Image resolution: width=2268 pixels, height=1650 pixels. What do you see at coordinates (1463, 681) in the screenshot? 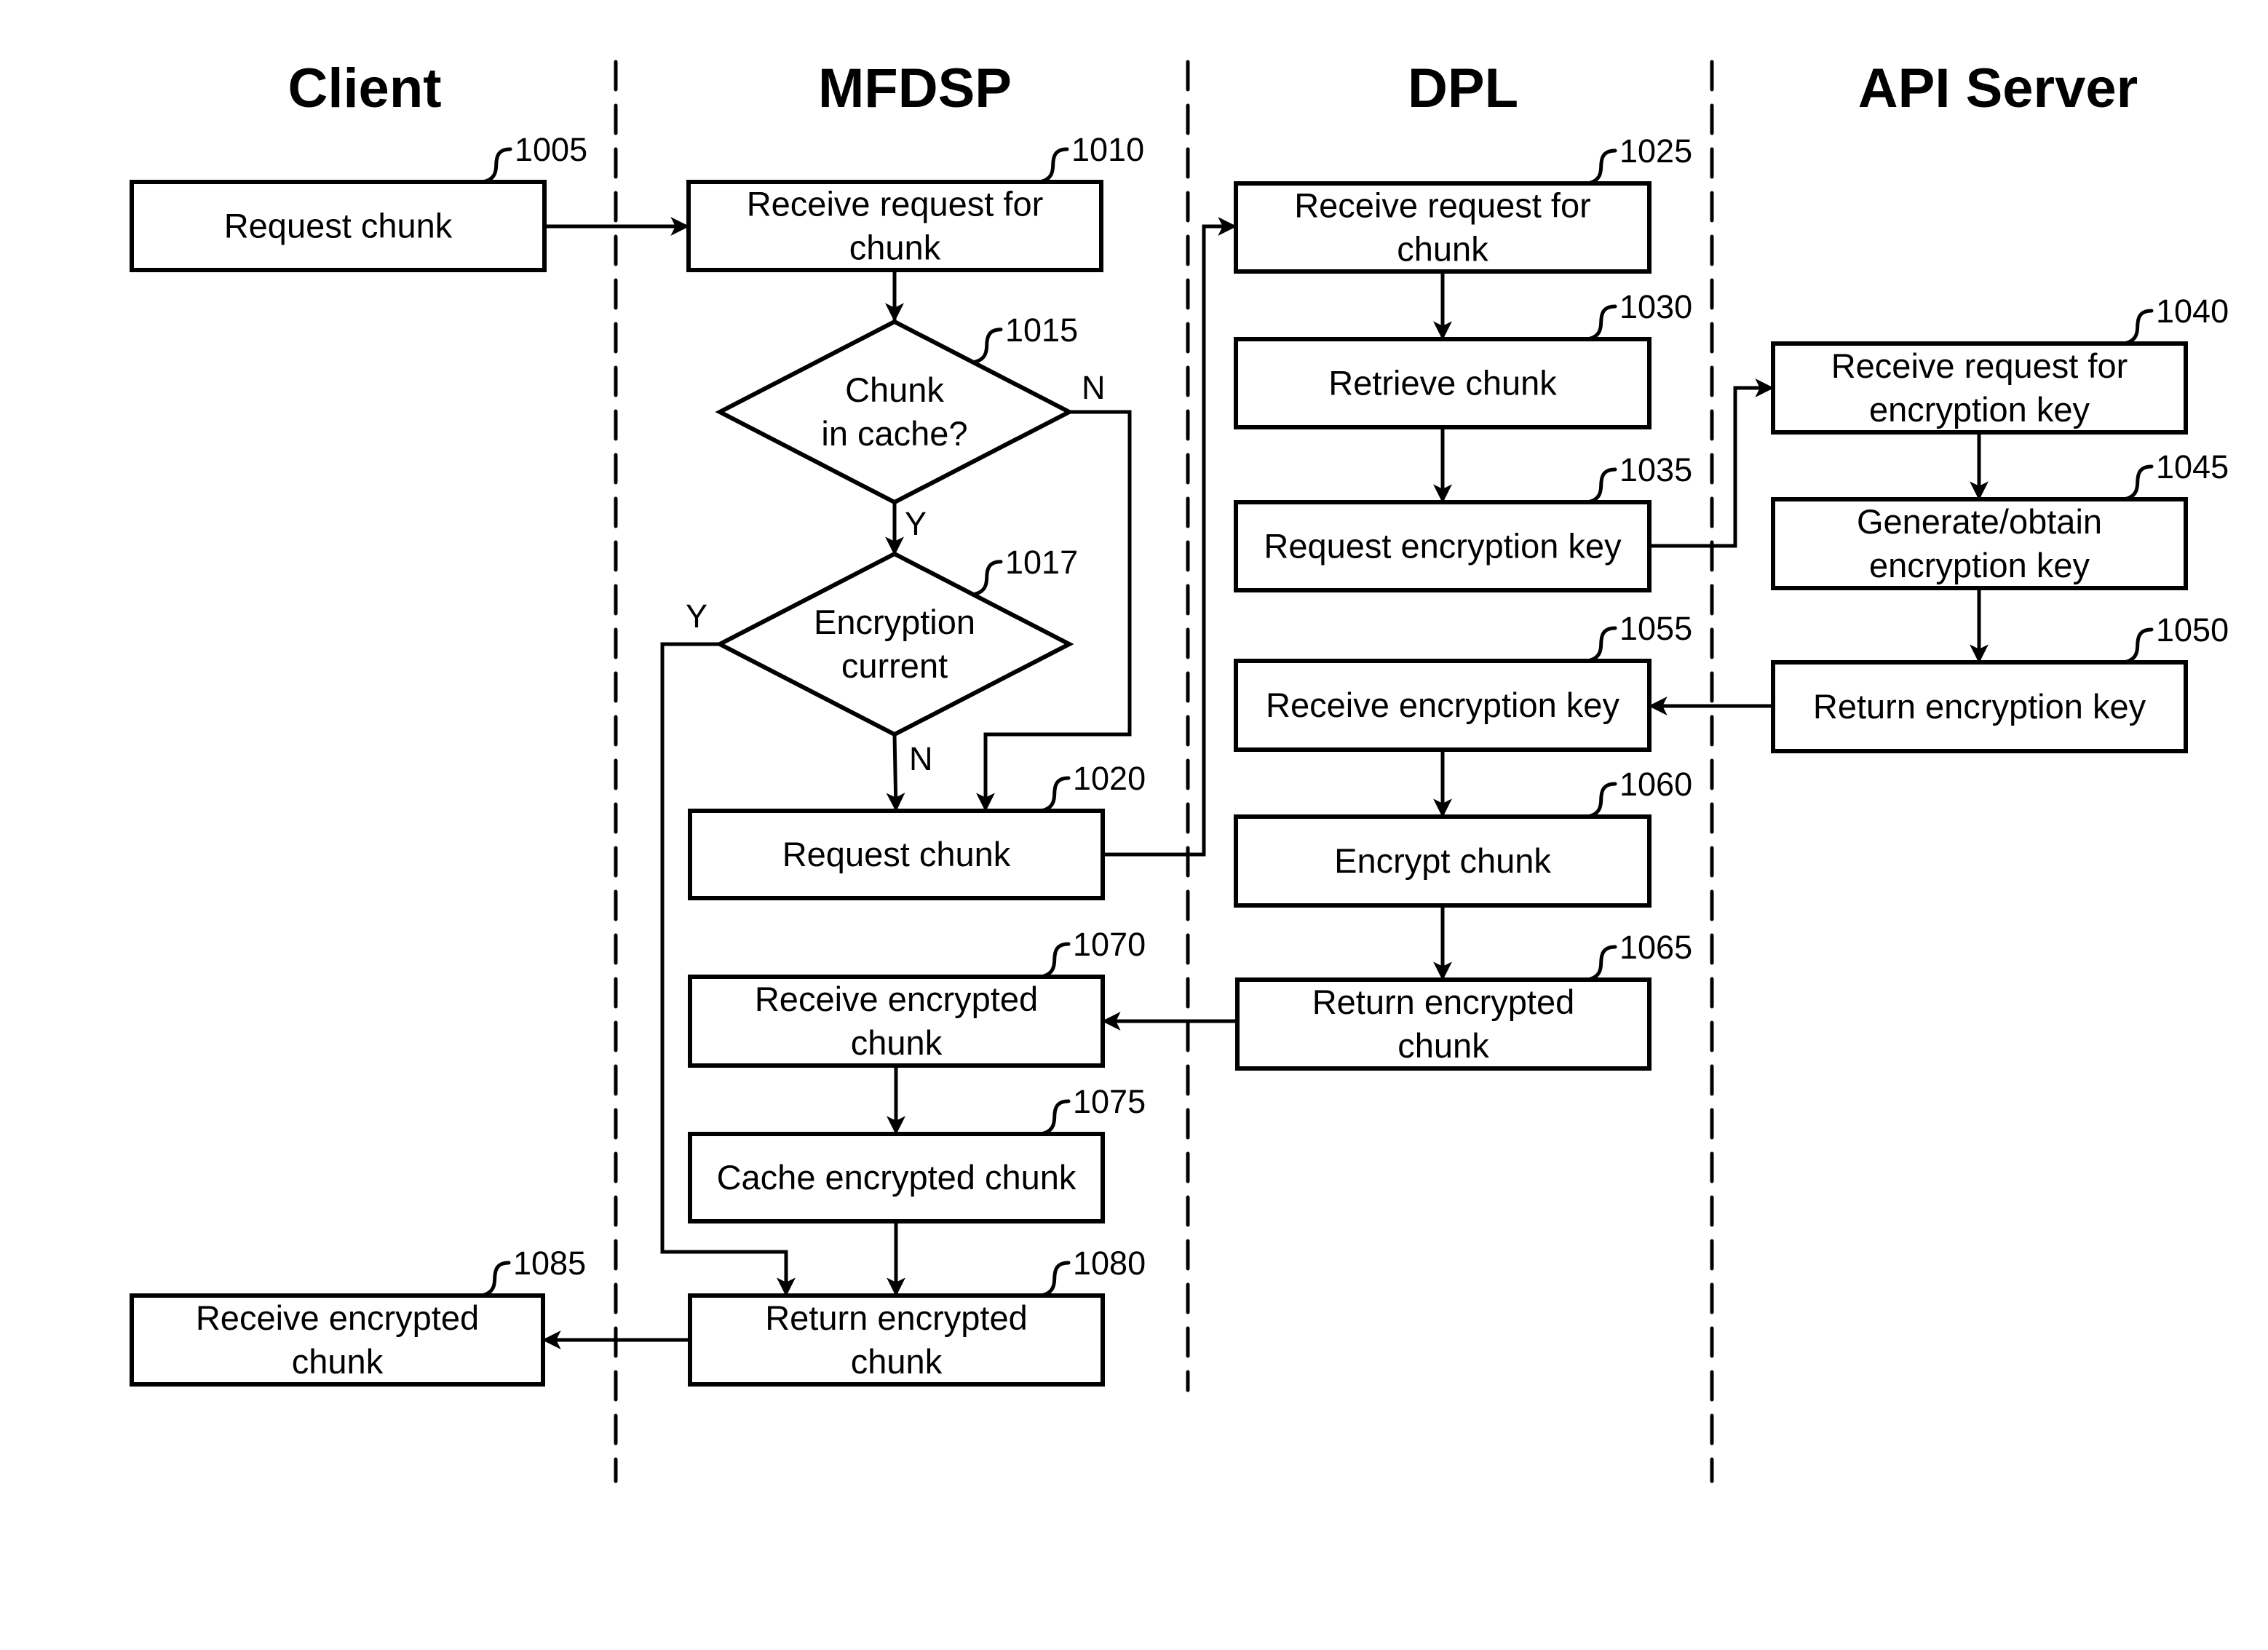
I see `step-1055: Receive encryption key 1055` at bounding box center [1463, 681].